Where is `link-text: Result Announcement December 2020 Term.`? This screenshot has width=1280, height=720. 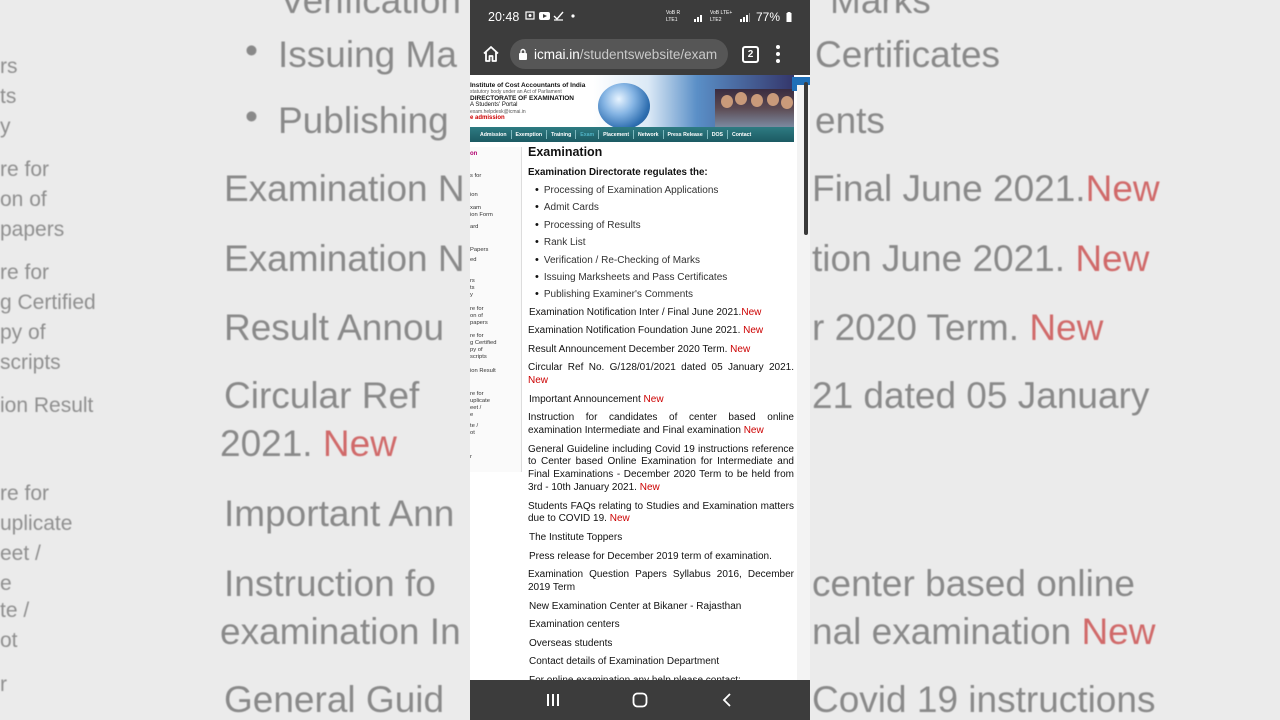
link-text: Result Announcement December 2020 Term. is located at coordinates (629, 349).